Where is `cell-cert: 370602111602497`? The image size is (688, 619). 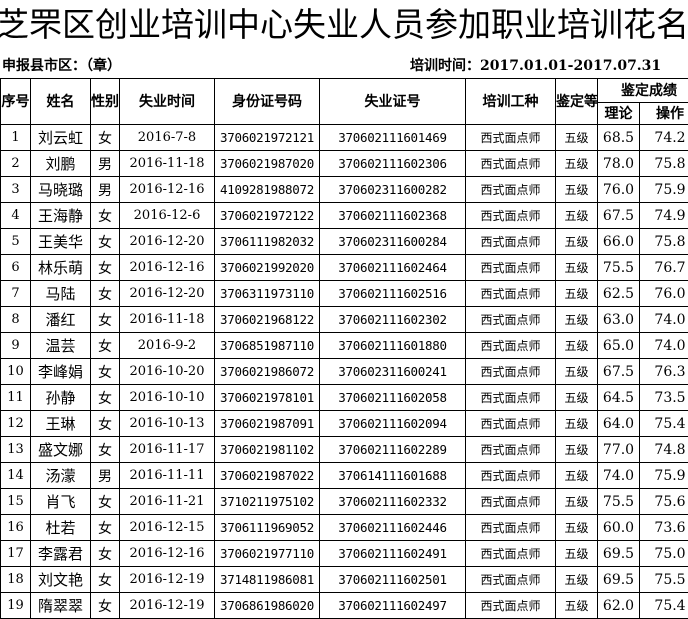
cell-cert: 370602111602497 is located at coordinates (393, 606).